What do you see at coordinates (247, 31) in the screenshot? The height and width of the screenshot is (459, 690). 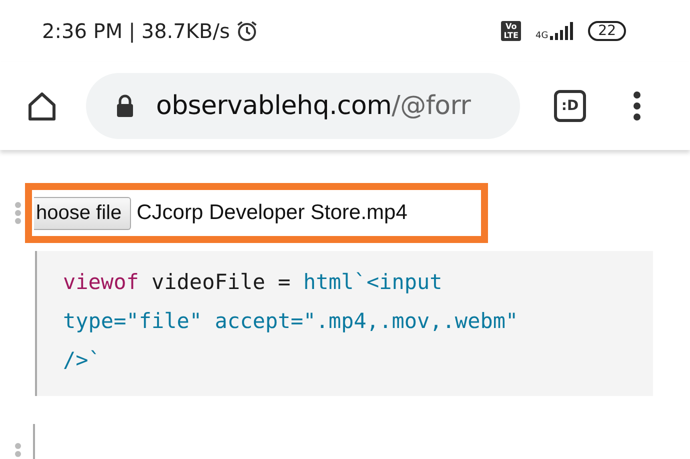 I see `alarm-icon` at bounding box center [247, 31].